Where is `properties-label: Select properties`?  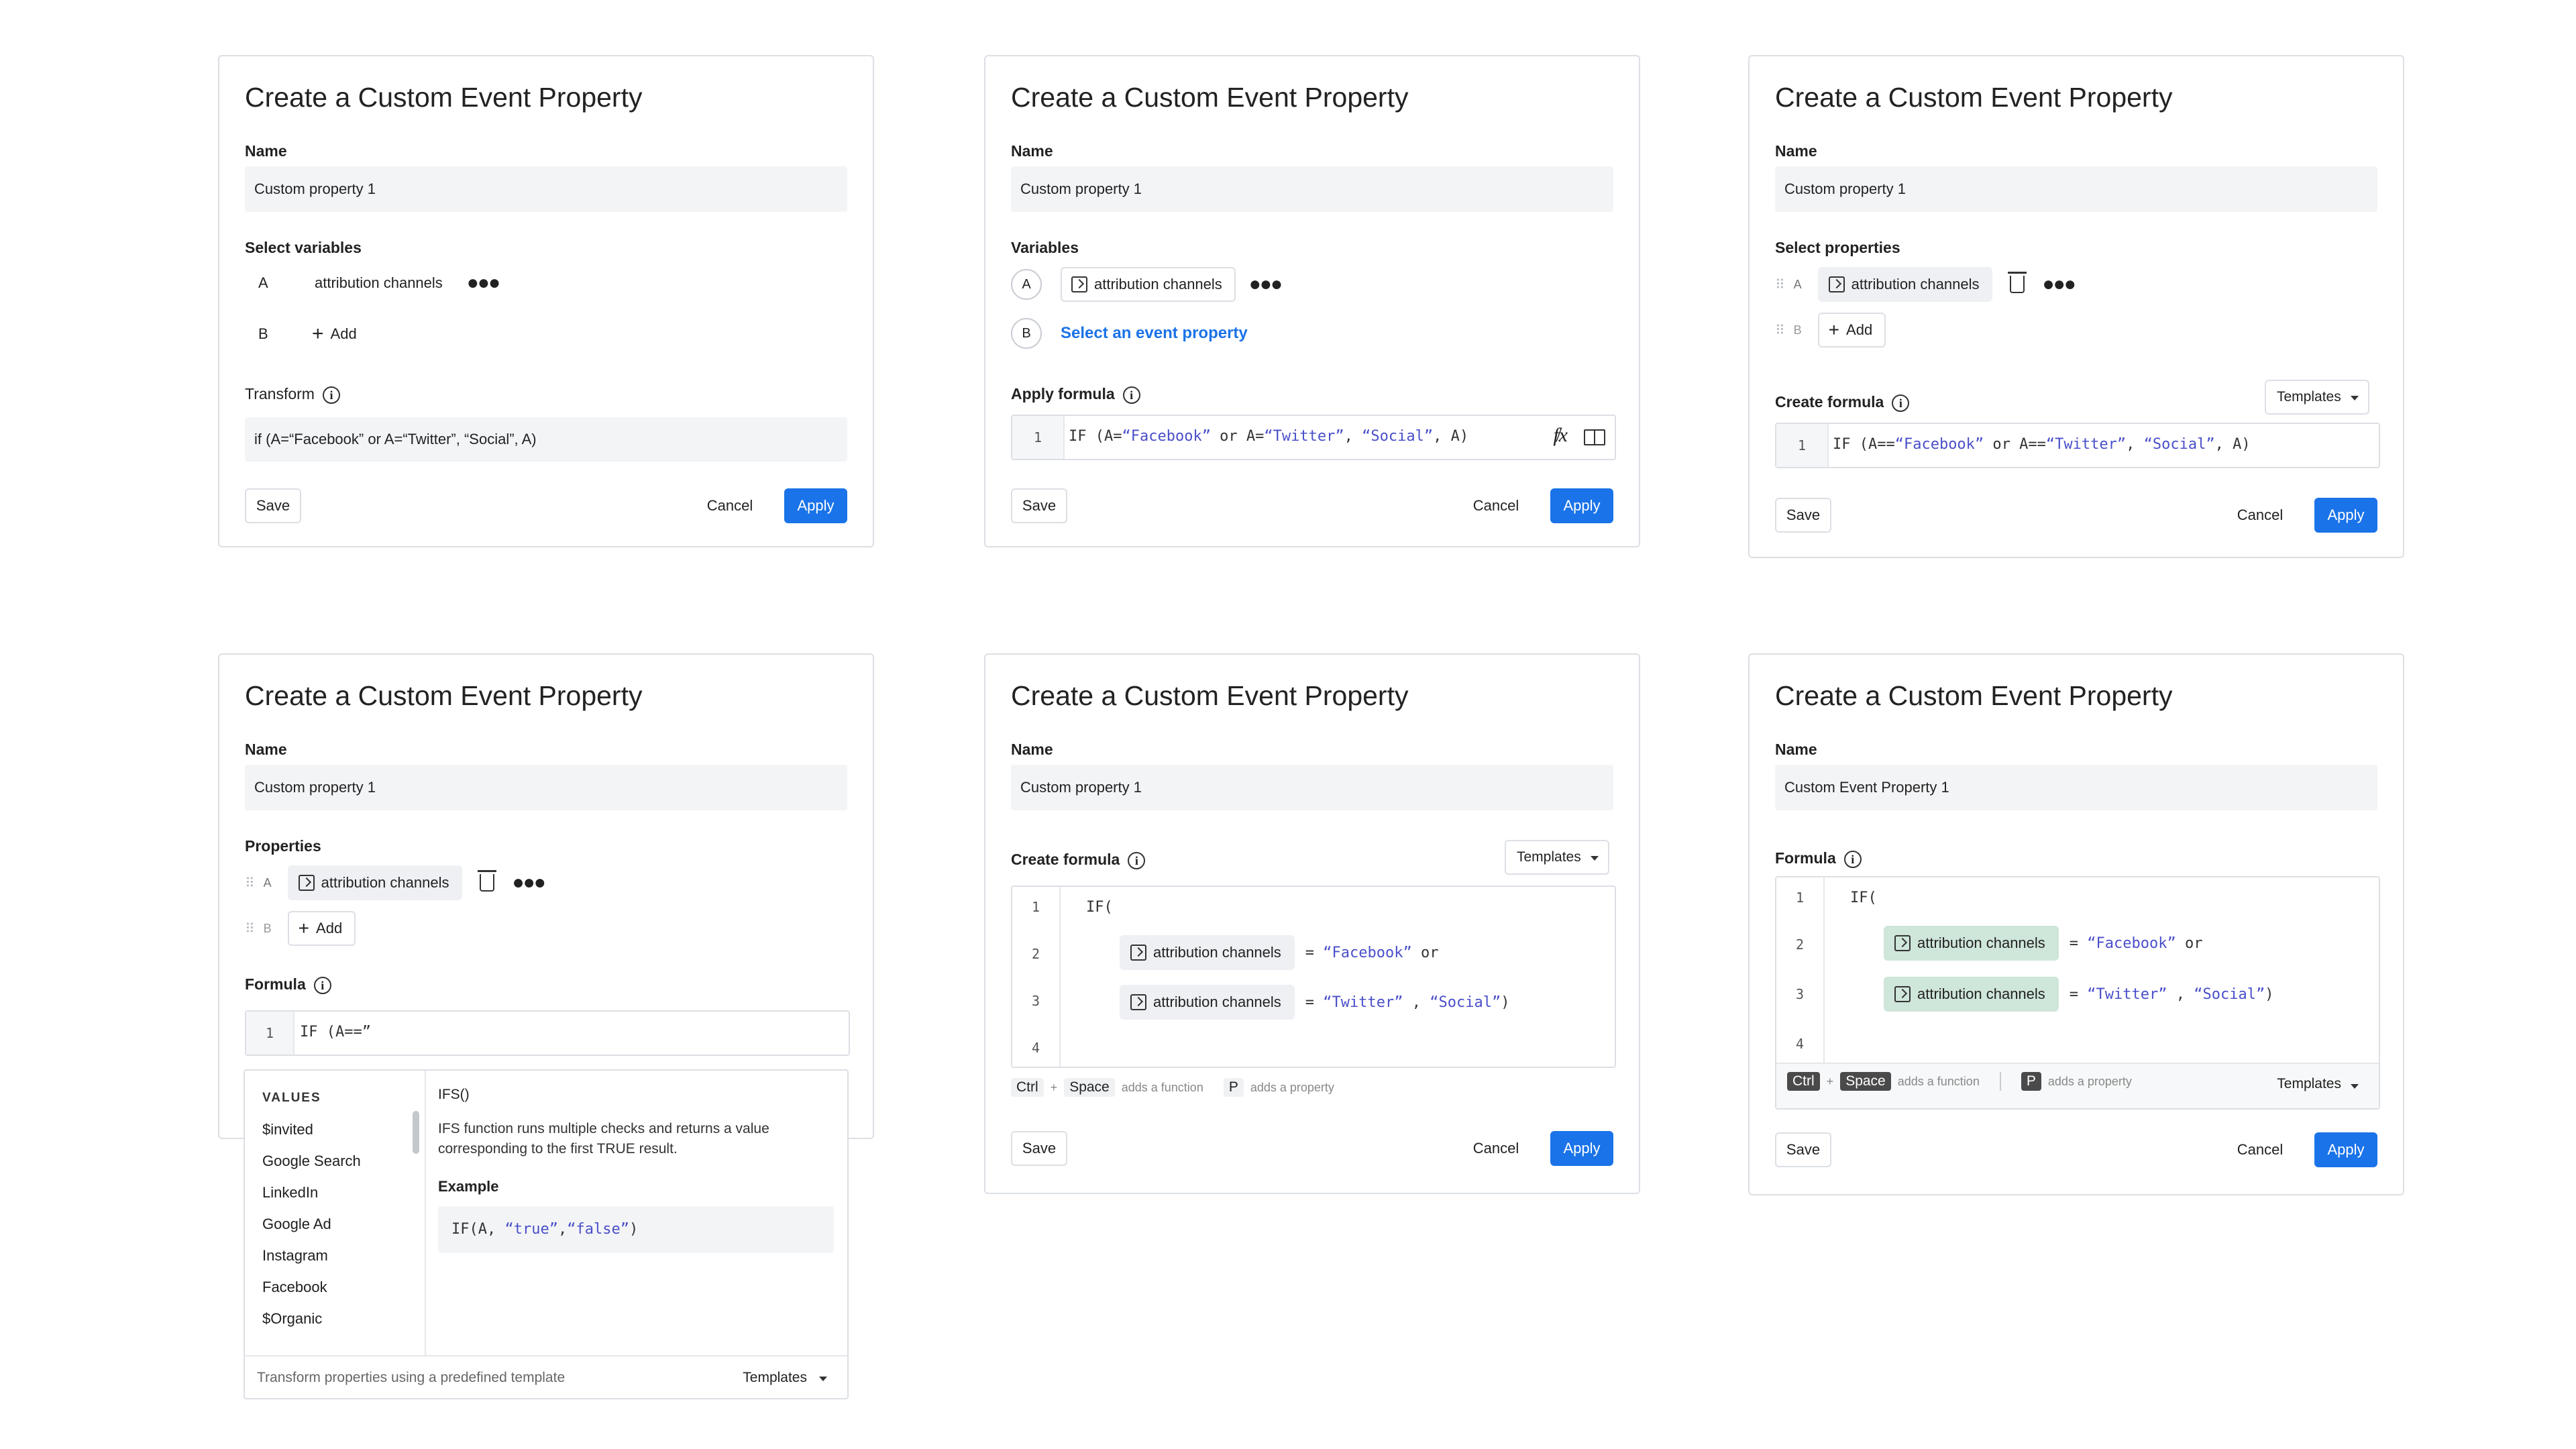 properties-label: Select properties is located at coordinates (1837, 247).